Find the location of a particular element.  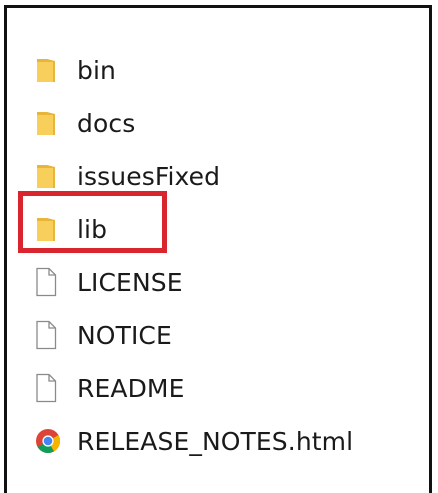

list-item-release-notes: RELEASE_NOTES.html is located at coordinates (194, 441).